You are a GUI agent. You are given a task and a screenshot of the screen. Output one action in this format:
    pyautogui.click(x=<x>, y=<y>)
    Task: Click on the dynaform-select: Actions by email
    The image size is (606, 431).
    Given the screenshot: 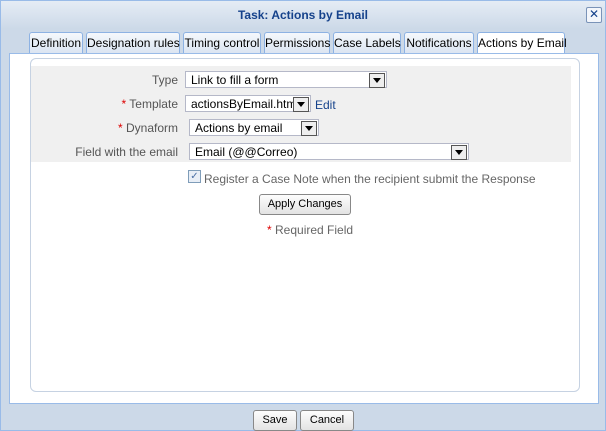 What is the action you would take?
    pyautogui.click(x=254, y=127)
    